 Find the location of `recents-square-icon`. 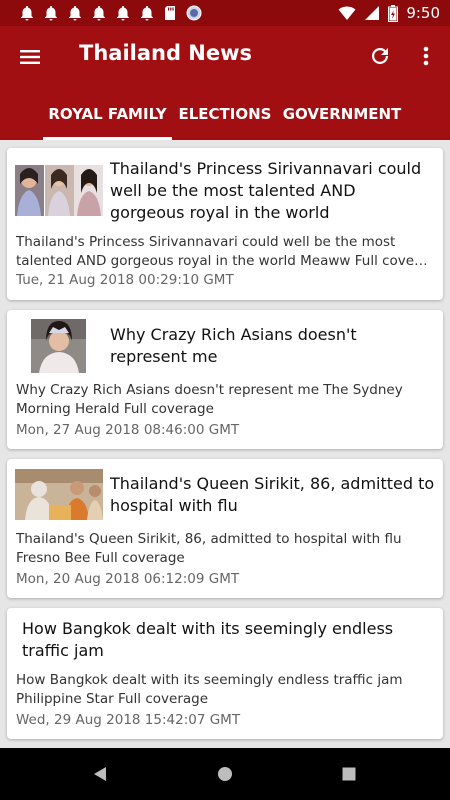

recents-square-icon is located at coordinates (349, 774).